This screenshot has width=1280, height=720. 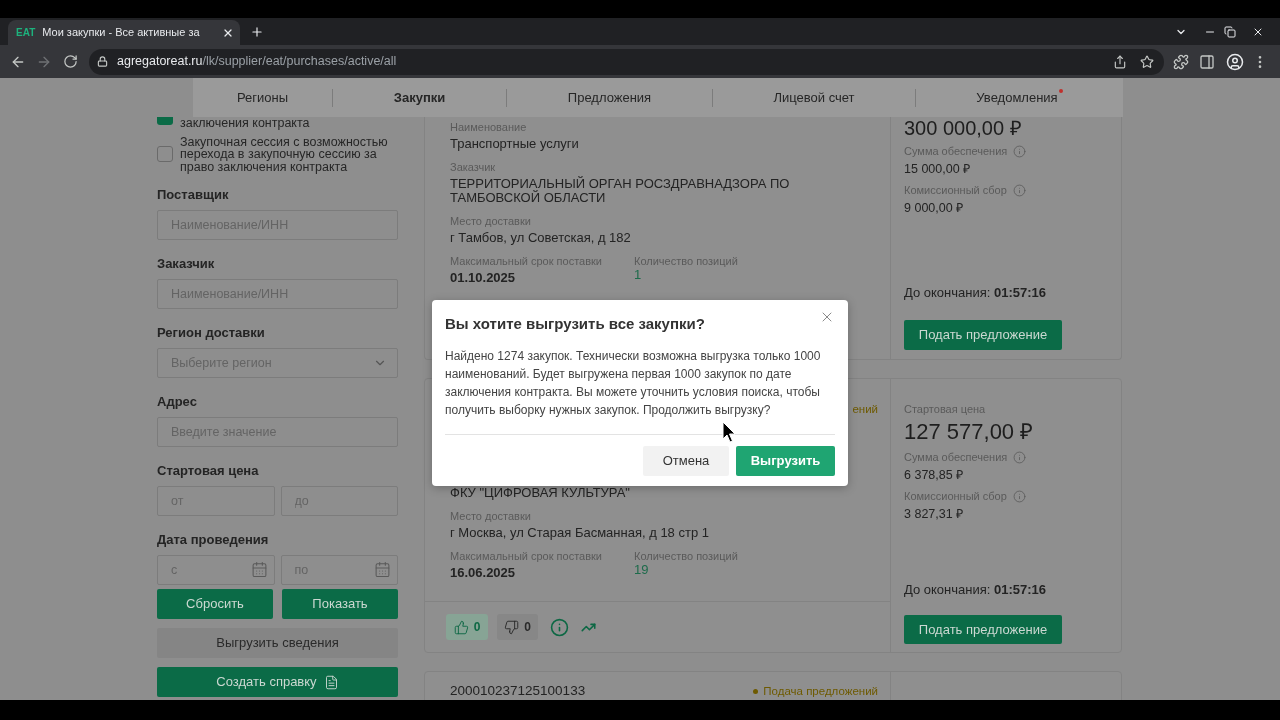 What do you see at coordinates (331, 682) in the screenshot?
I see `document-icon` at bounding box center [331, 682].